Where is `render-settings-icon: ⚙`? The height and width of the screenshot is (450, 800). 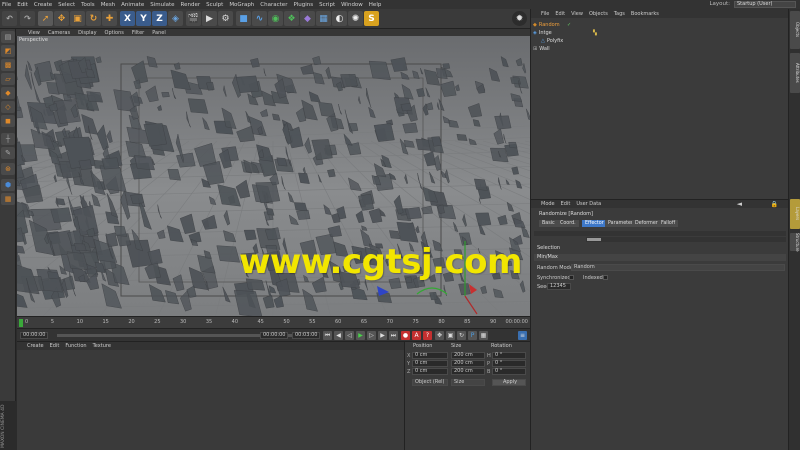
render-settings-icon: ⚙ is located at coordinates (225, 18).